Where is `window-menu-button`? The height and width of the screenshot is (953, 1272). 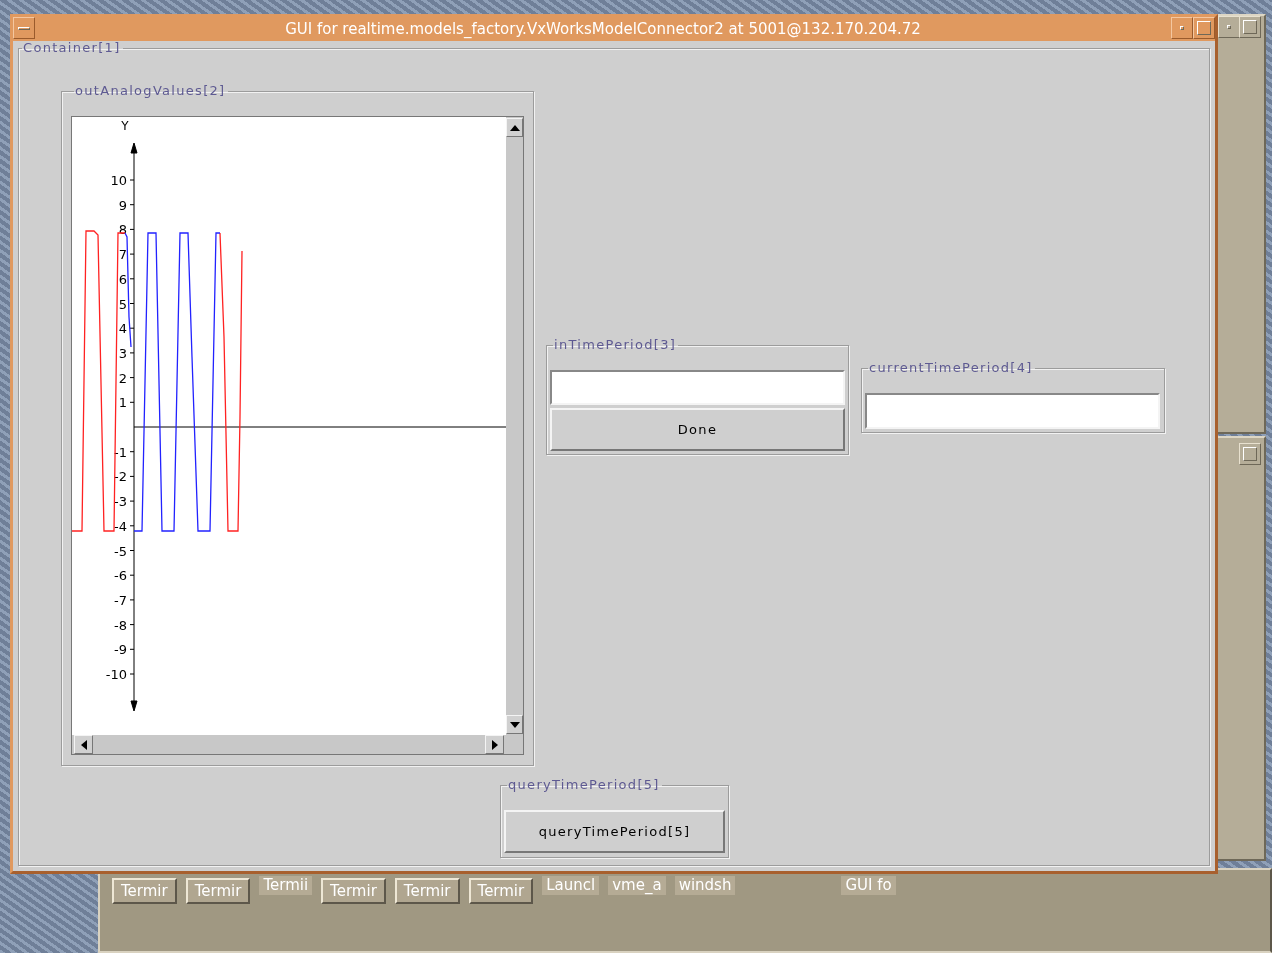 window-menu-button is located at coordinates (24, 28).